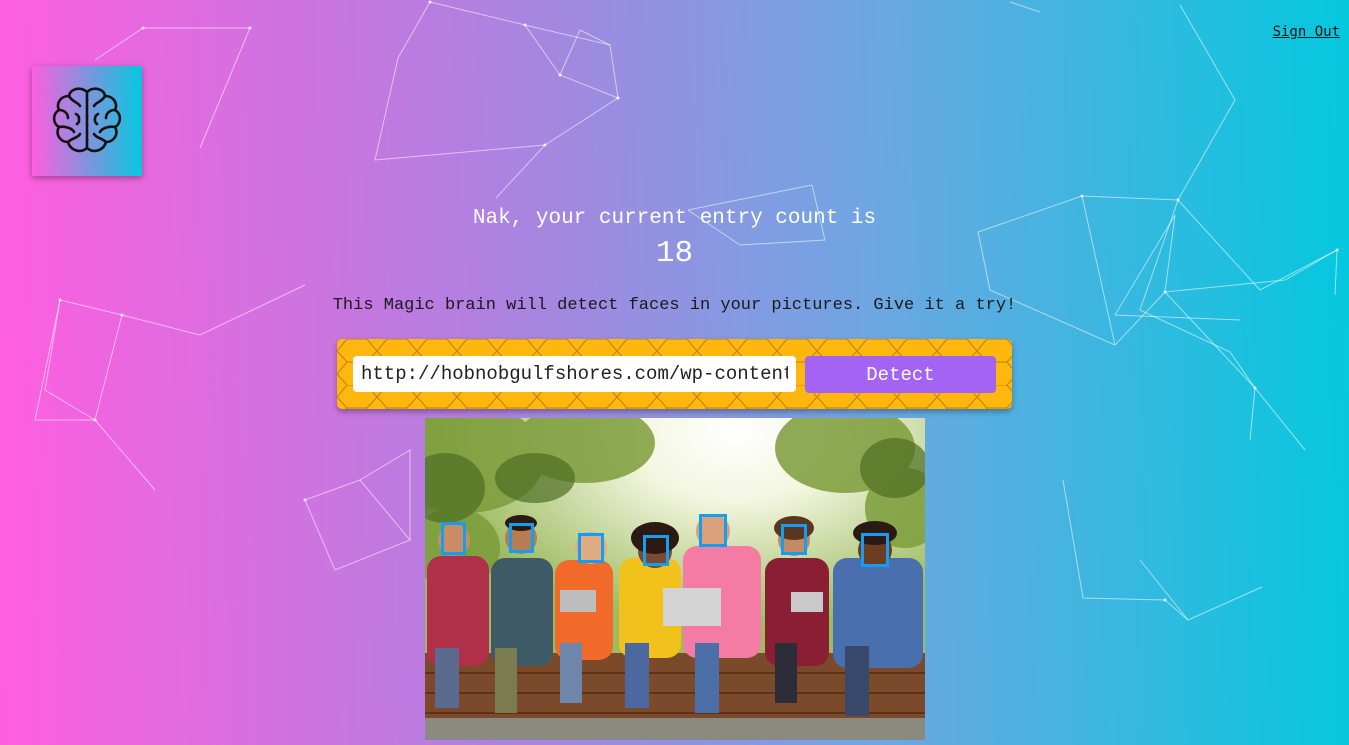 The image size is (1349, 745). I want to click on image-url-form: Detect, so click(674, 374).